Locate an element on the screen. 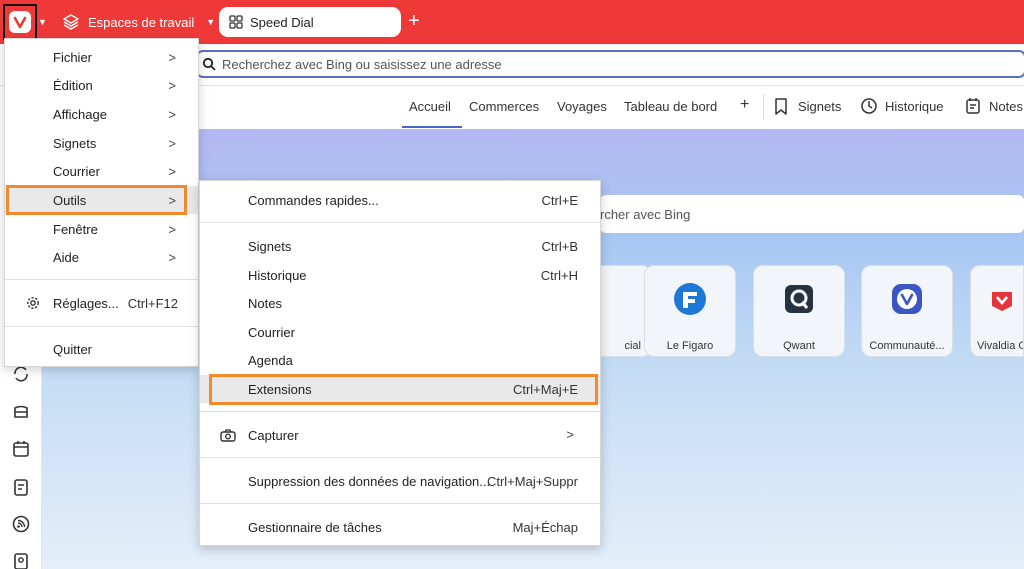 The height and width of the screenshot is (569, 1024). panel-signets: Signets is located at coordinates (819, 106).